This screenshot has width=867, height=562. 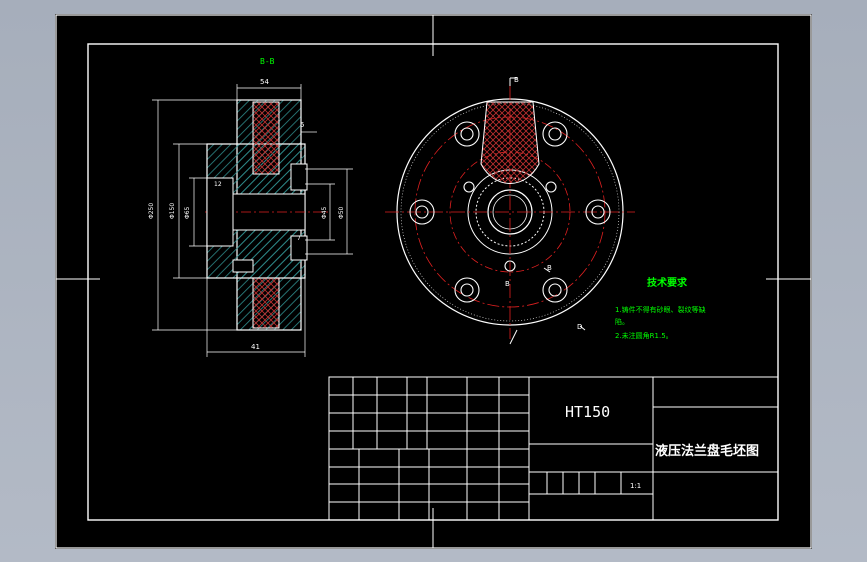 I want to click on dim-top-width: 54, so click(x=264, y=82).